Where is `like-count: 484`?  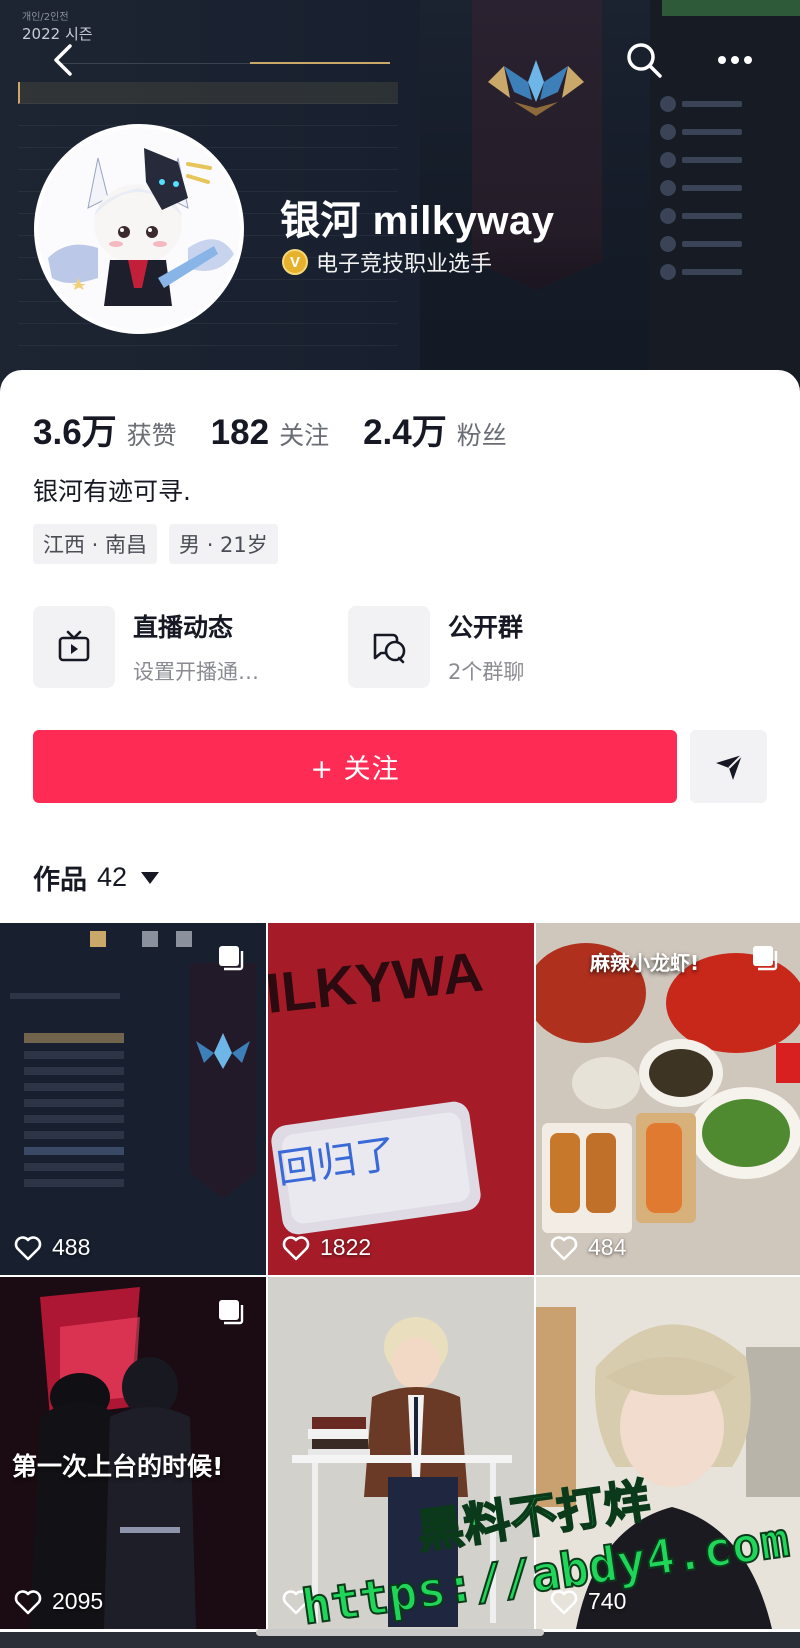 like-count: 484 is located at coordinates (588, 1247).